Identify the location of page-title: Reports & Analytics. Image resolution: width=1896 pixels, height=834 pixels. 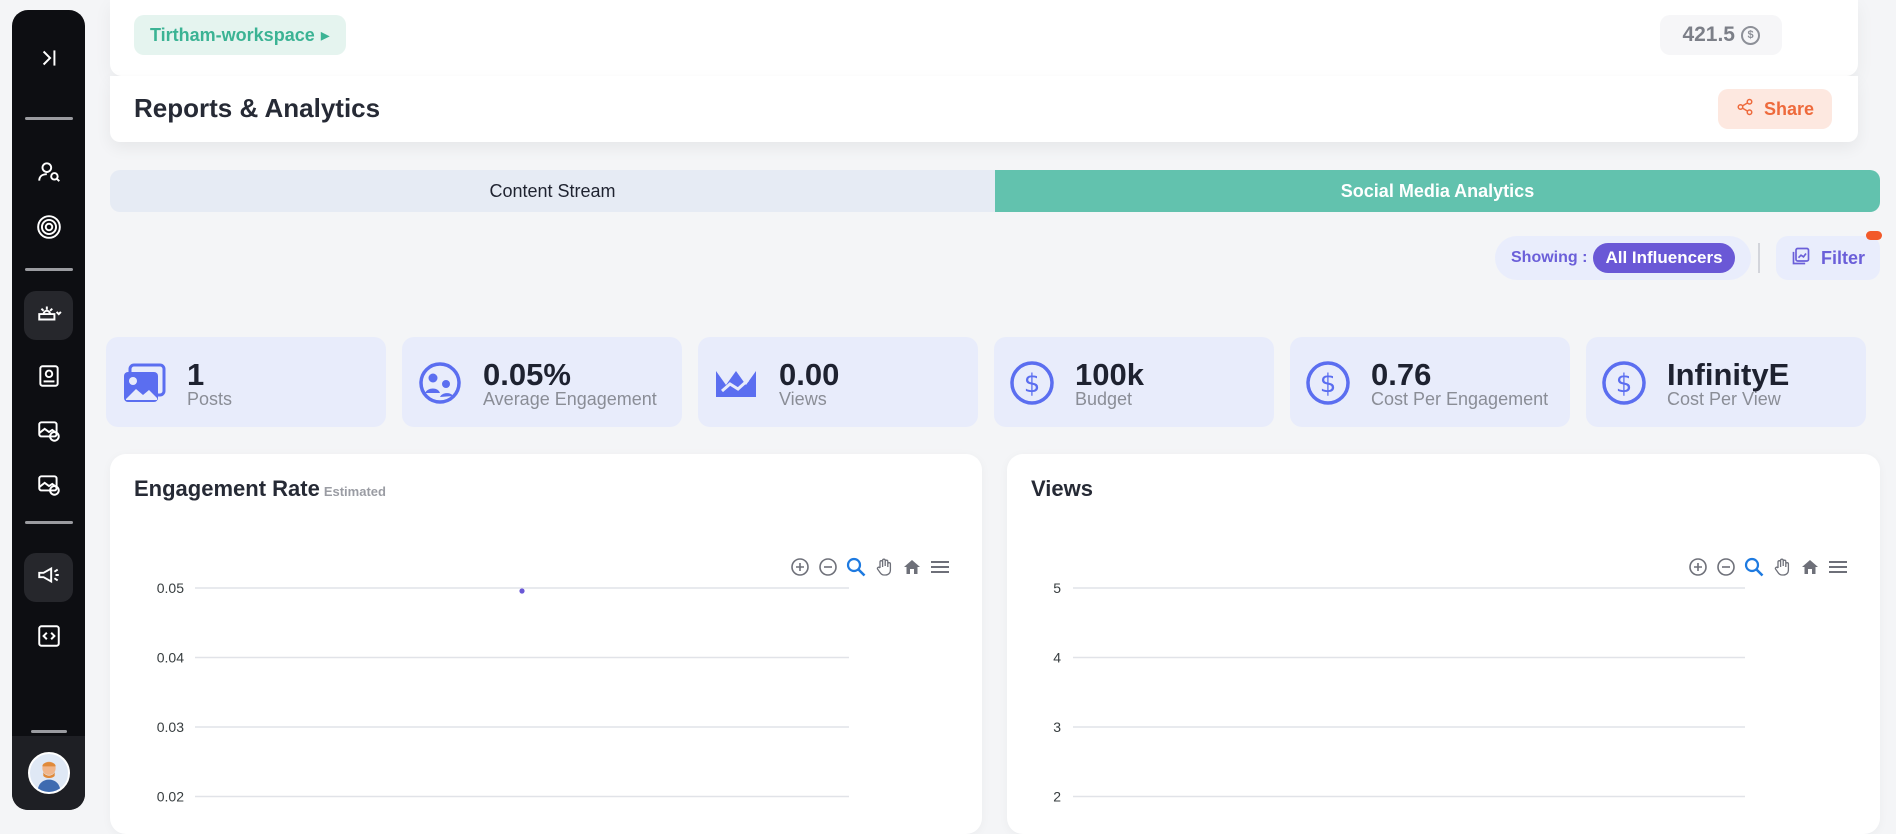
(257, 108).